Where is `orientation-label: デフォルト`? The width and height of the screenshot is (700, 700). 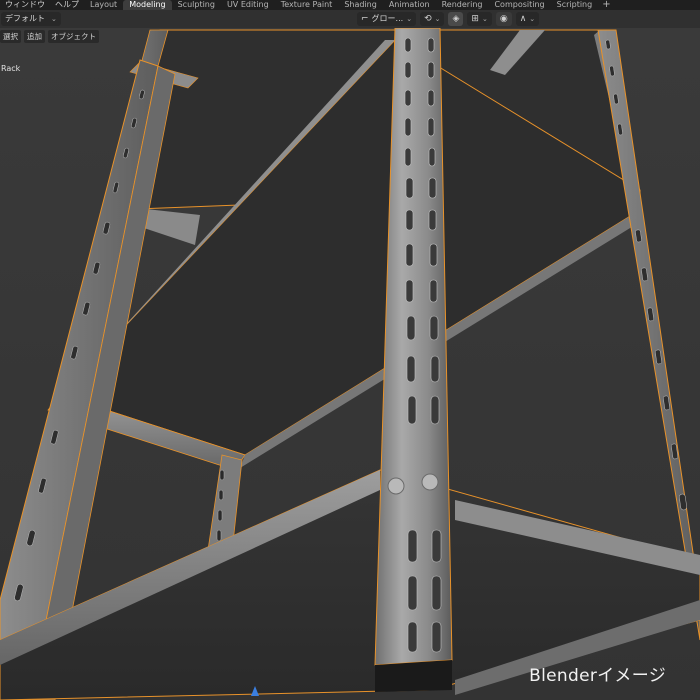
orientation-label: デフォルト is located at coordinates (25, 18).